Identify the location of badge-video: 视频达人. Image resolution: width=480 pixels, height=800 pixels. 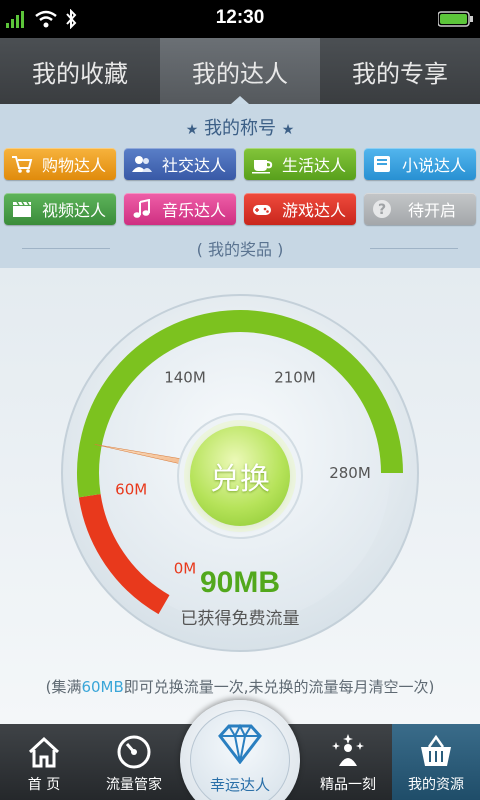
(60, 209).